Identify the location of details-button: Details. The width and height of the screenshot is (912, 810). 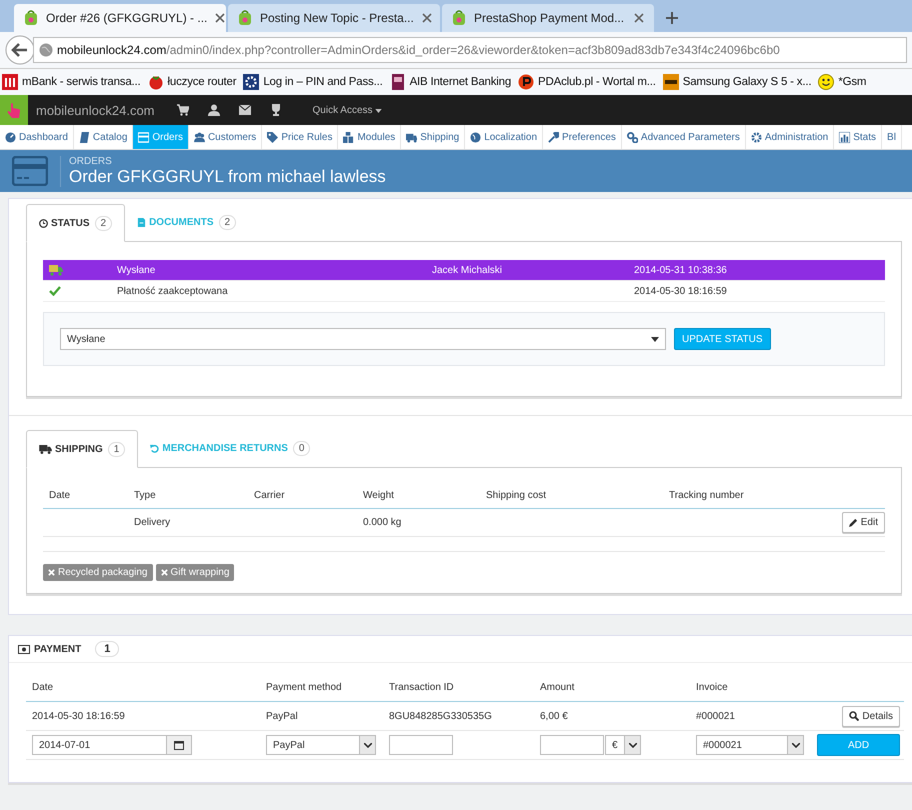
(871, 716).